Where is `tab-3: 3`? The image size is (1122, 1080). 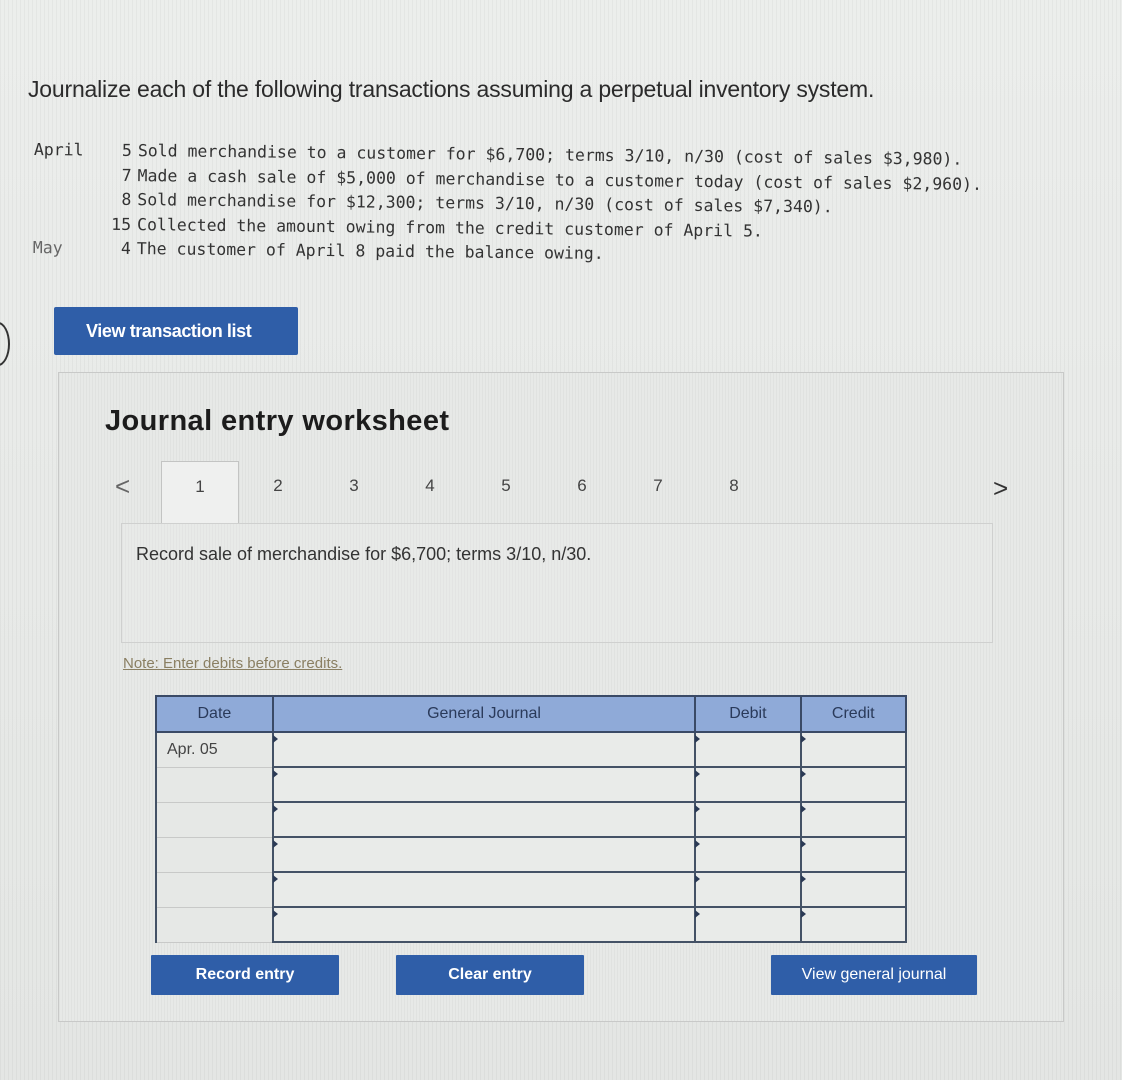 tab-3: 3 is located at coordinates (354, 489).